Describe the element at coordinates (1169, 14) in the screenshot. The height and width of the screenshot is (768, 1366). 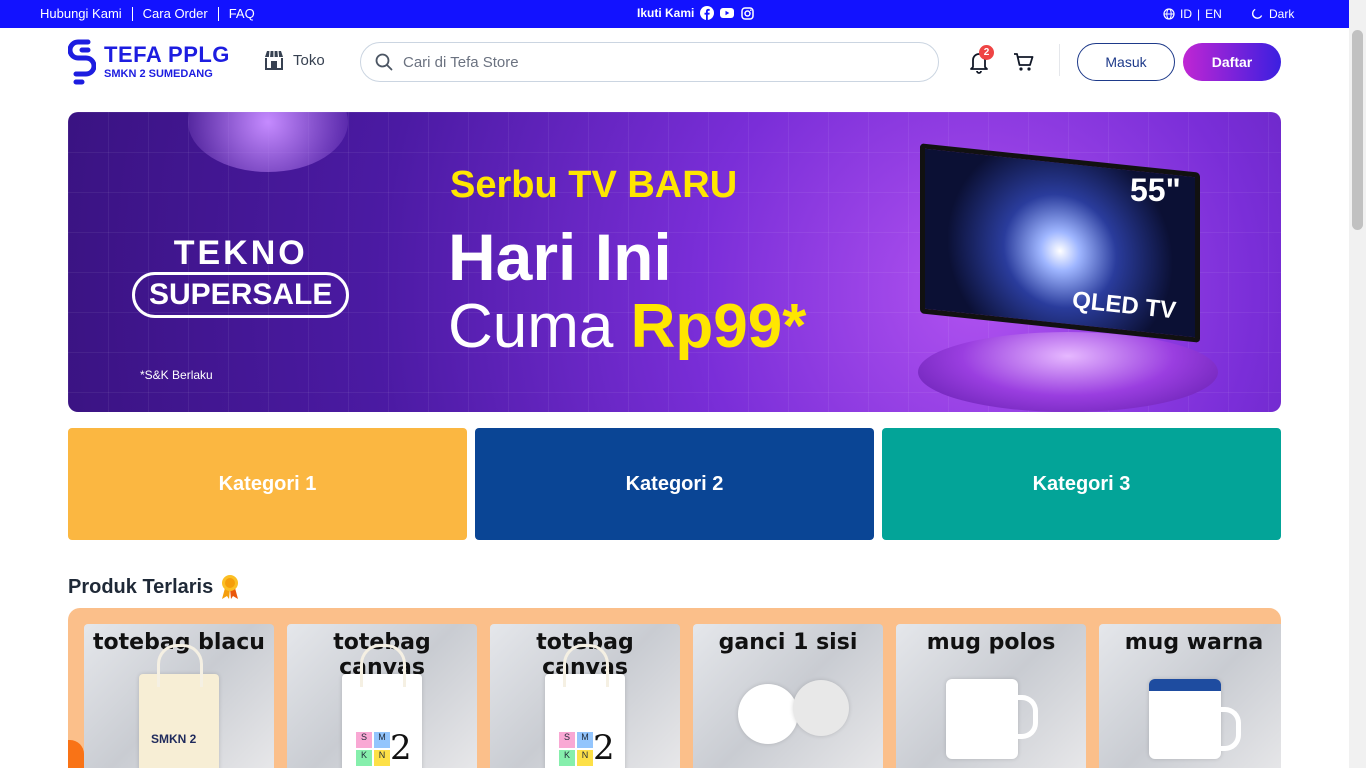
I see `globe-icon` at that location.